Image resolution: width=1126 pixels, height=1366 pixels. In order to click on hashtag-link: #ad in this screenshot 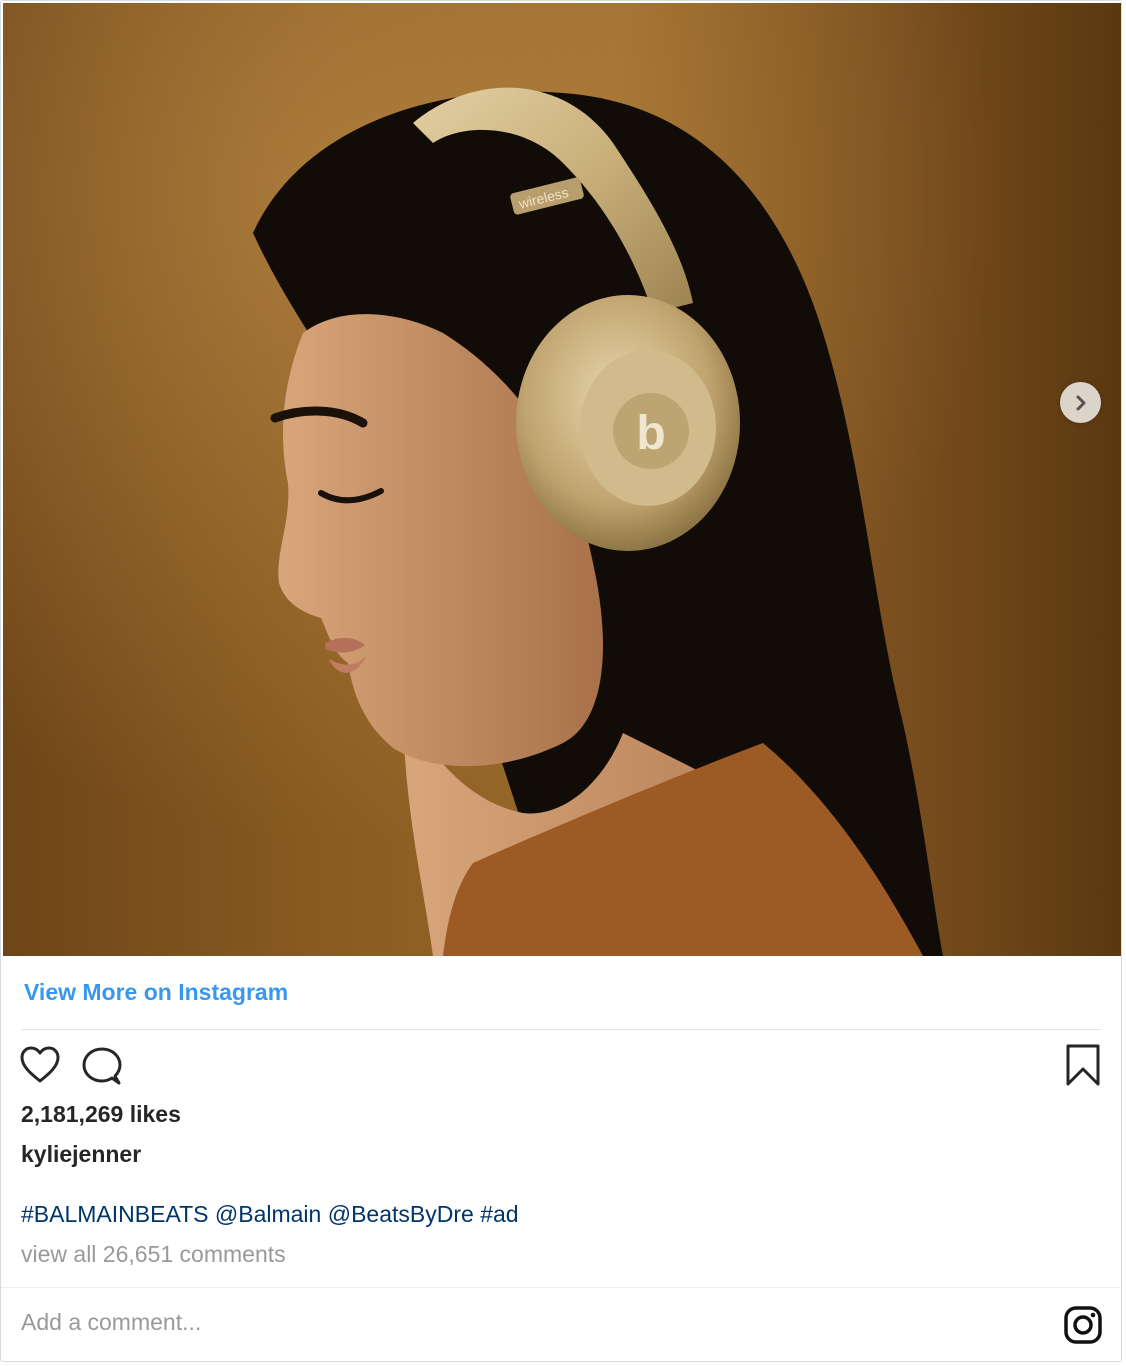, I will do `click(499, 1214)`.